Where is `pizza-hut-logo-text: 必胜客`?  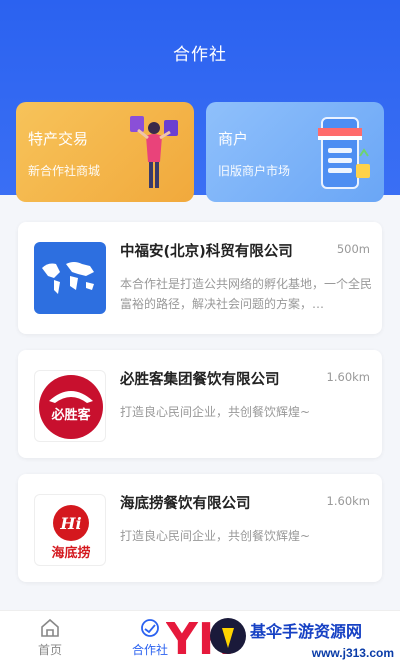
pizza-hut-logo-text: 必胜客 is located at coordinates (70, 415).